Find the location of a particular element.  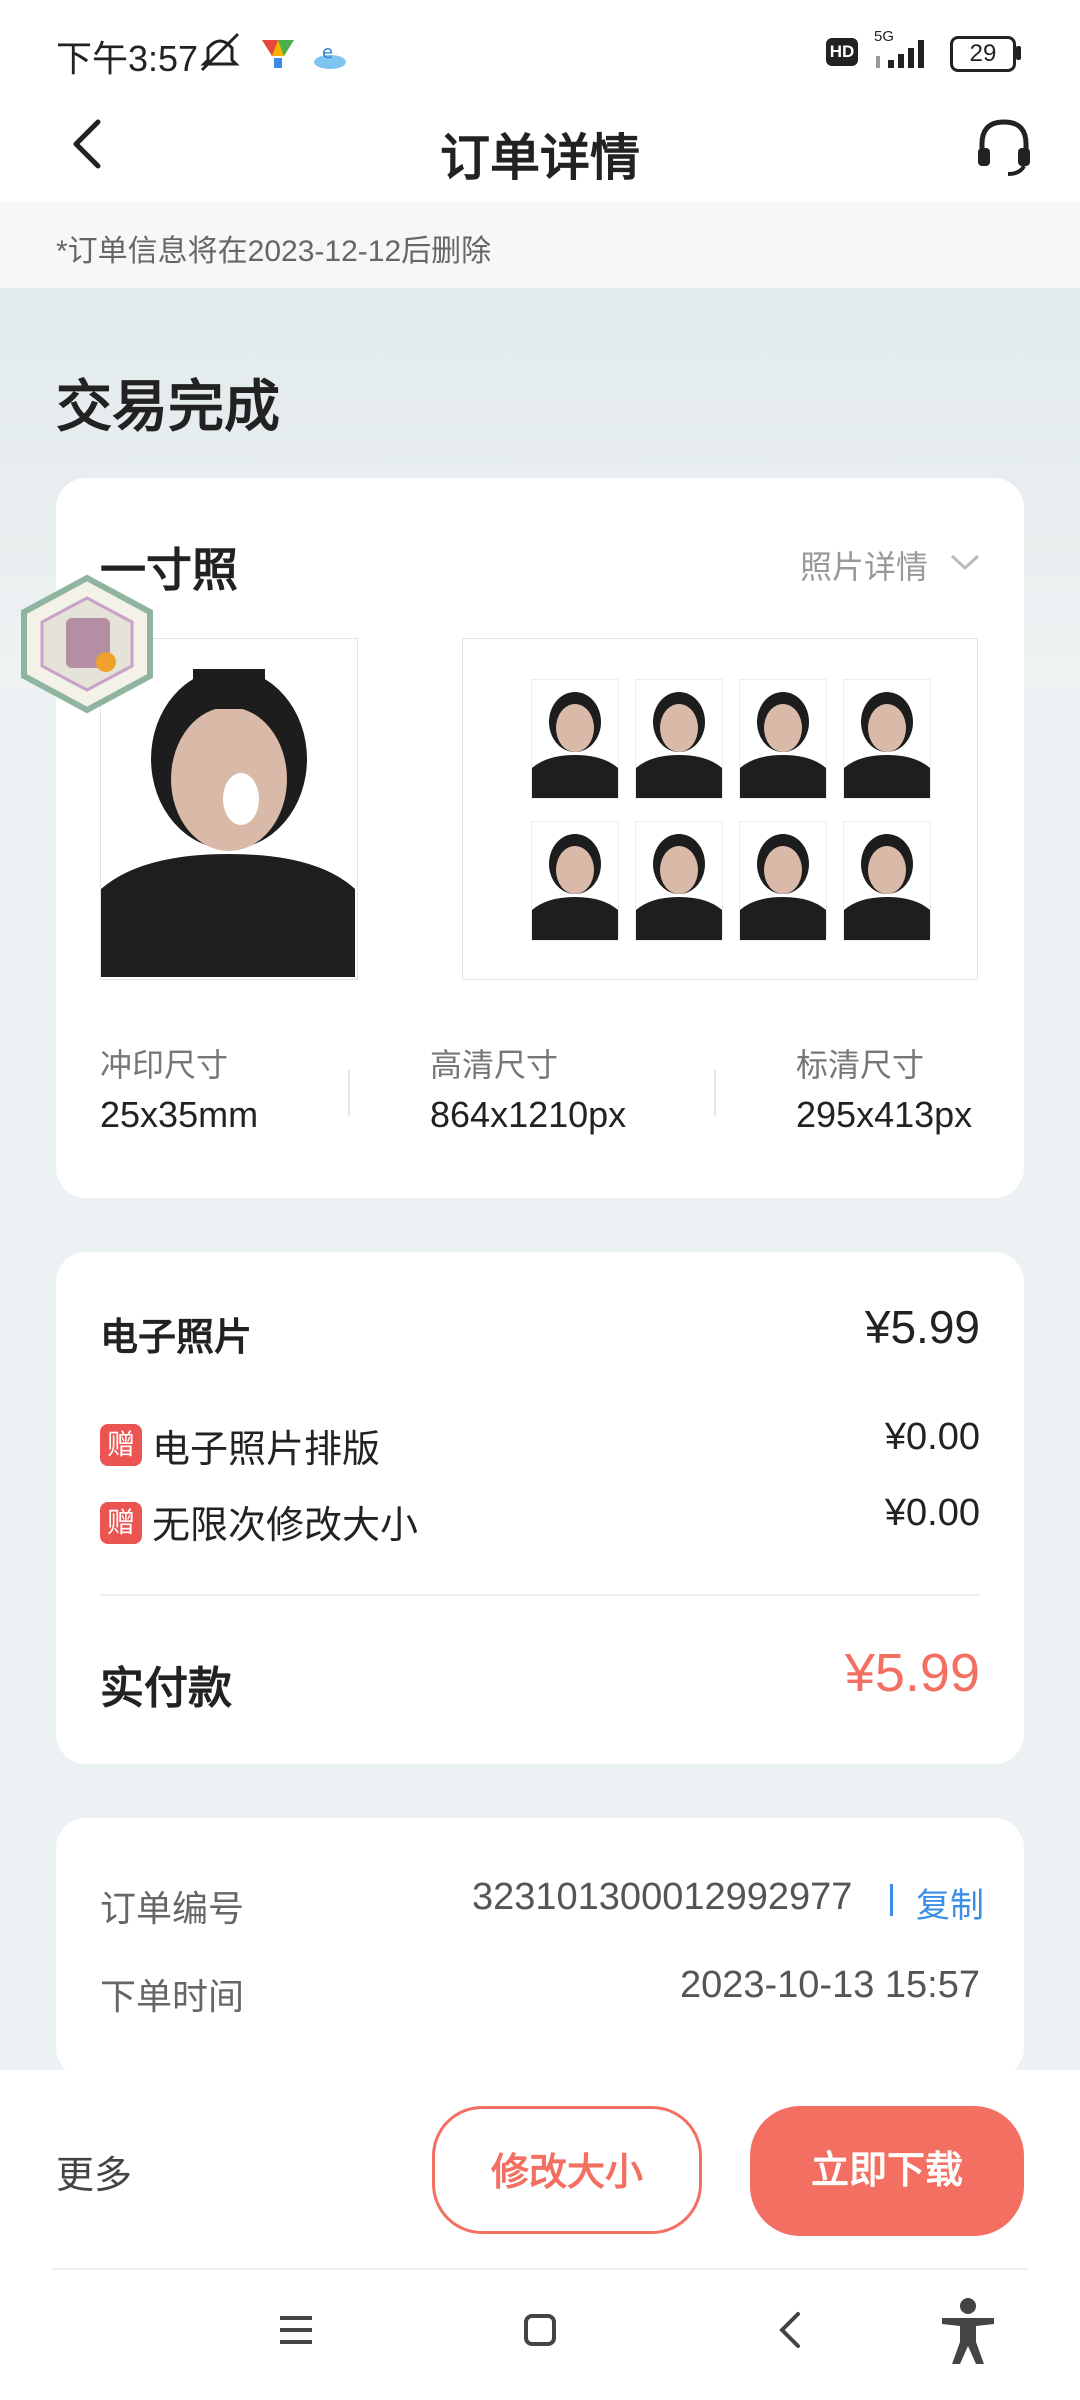

paid-label: 实付款 is located at coordinates (166, 1688).